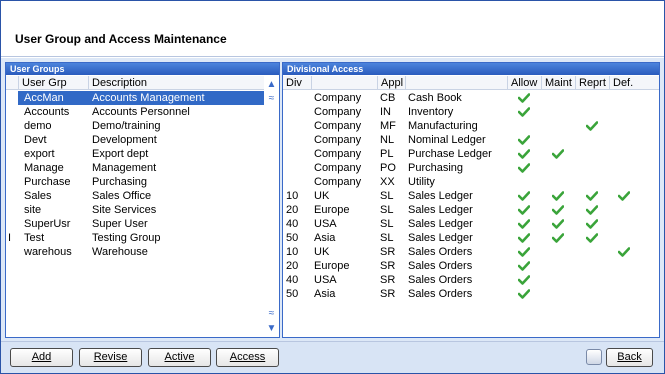 The width and height of the screenshot is (665, 374). I want to click on col-allow: Allow, so click(524, 83).